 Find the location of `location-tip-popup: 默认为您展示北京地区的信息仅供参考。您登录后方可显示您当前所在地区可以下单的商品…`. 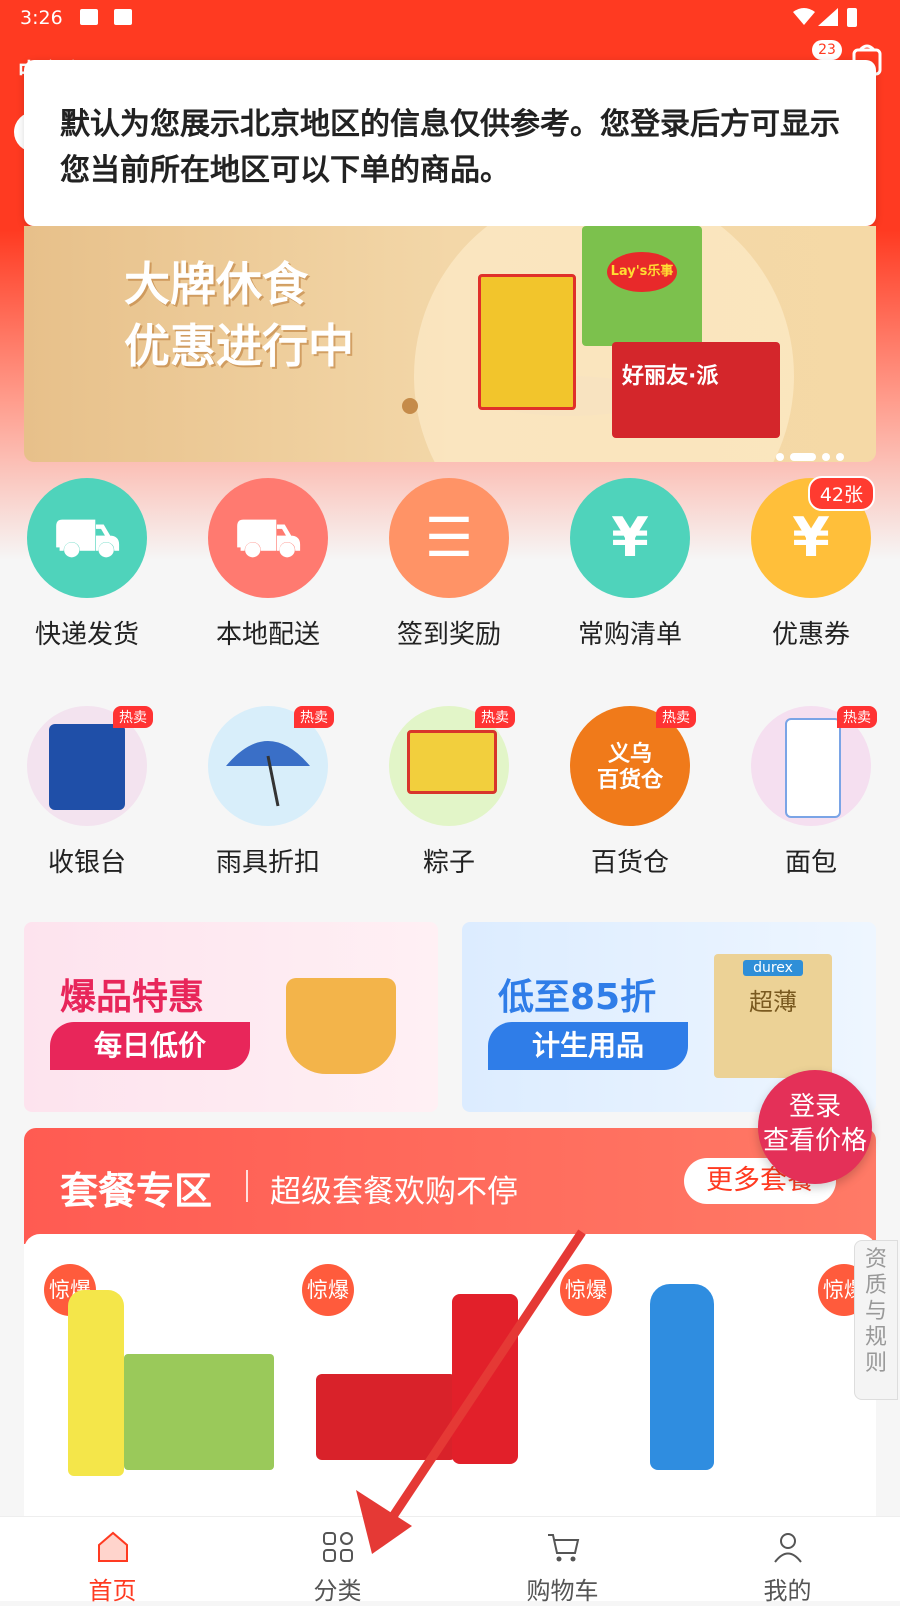

location-tip-popup: 默认为您展示北京地区的信息仅供参考。您登录后方可显示您当前所在地区可以下单的商品… is located at coordinates (450, 143).